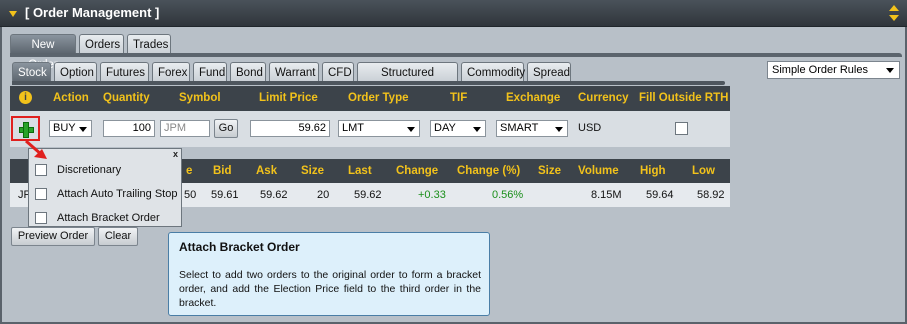 This screenshot has width=907, height=324. I want to click on partial-cell: 50, so click(190, 195).